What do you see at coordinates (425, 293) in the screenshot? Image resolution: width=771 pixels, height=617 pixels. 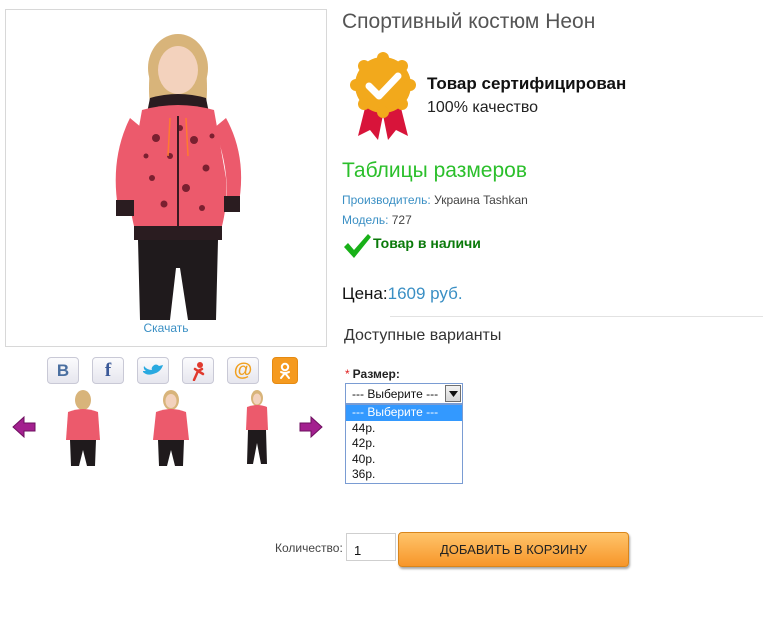 I see `price-value: 1609 руб.` at bounding box center [425, 293].